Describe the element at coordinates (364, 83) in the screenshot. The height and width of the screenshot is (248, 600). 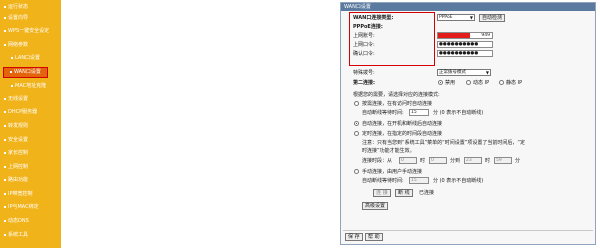
I see `second-conn-label: 第二连接:` at that location.